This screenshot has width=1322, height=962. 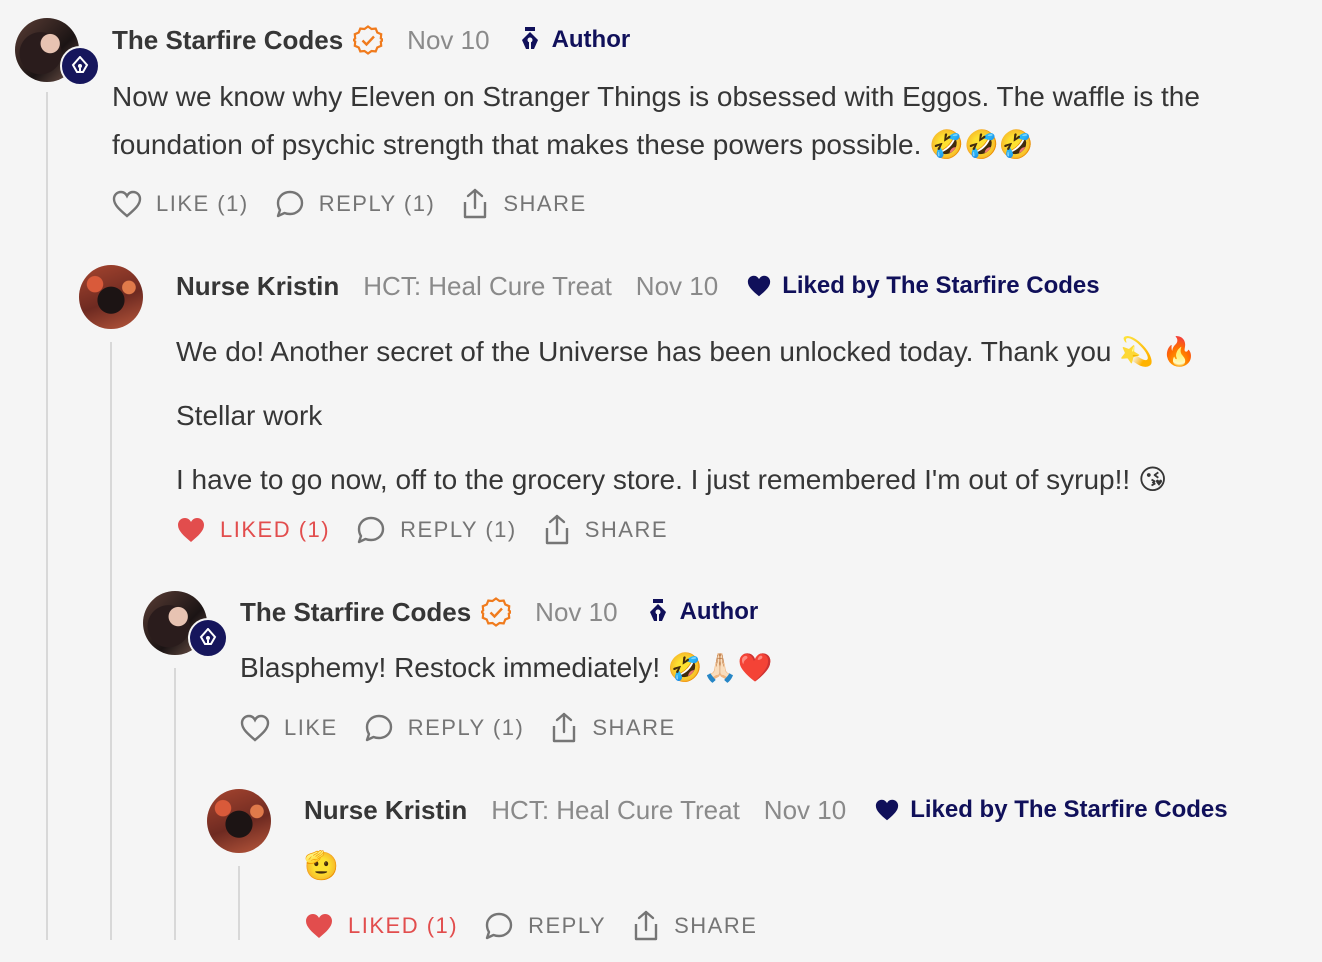 I want to click on comment-body: 🫡, so click(x=321, y=866).